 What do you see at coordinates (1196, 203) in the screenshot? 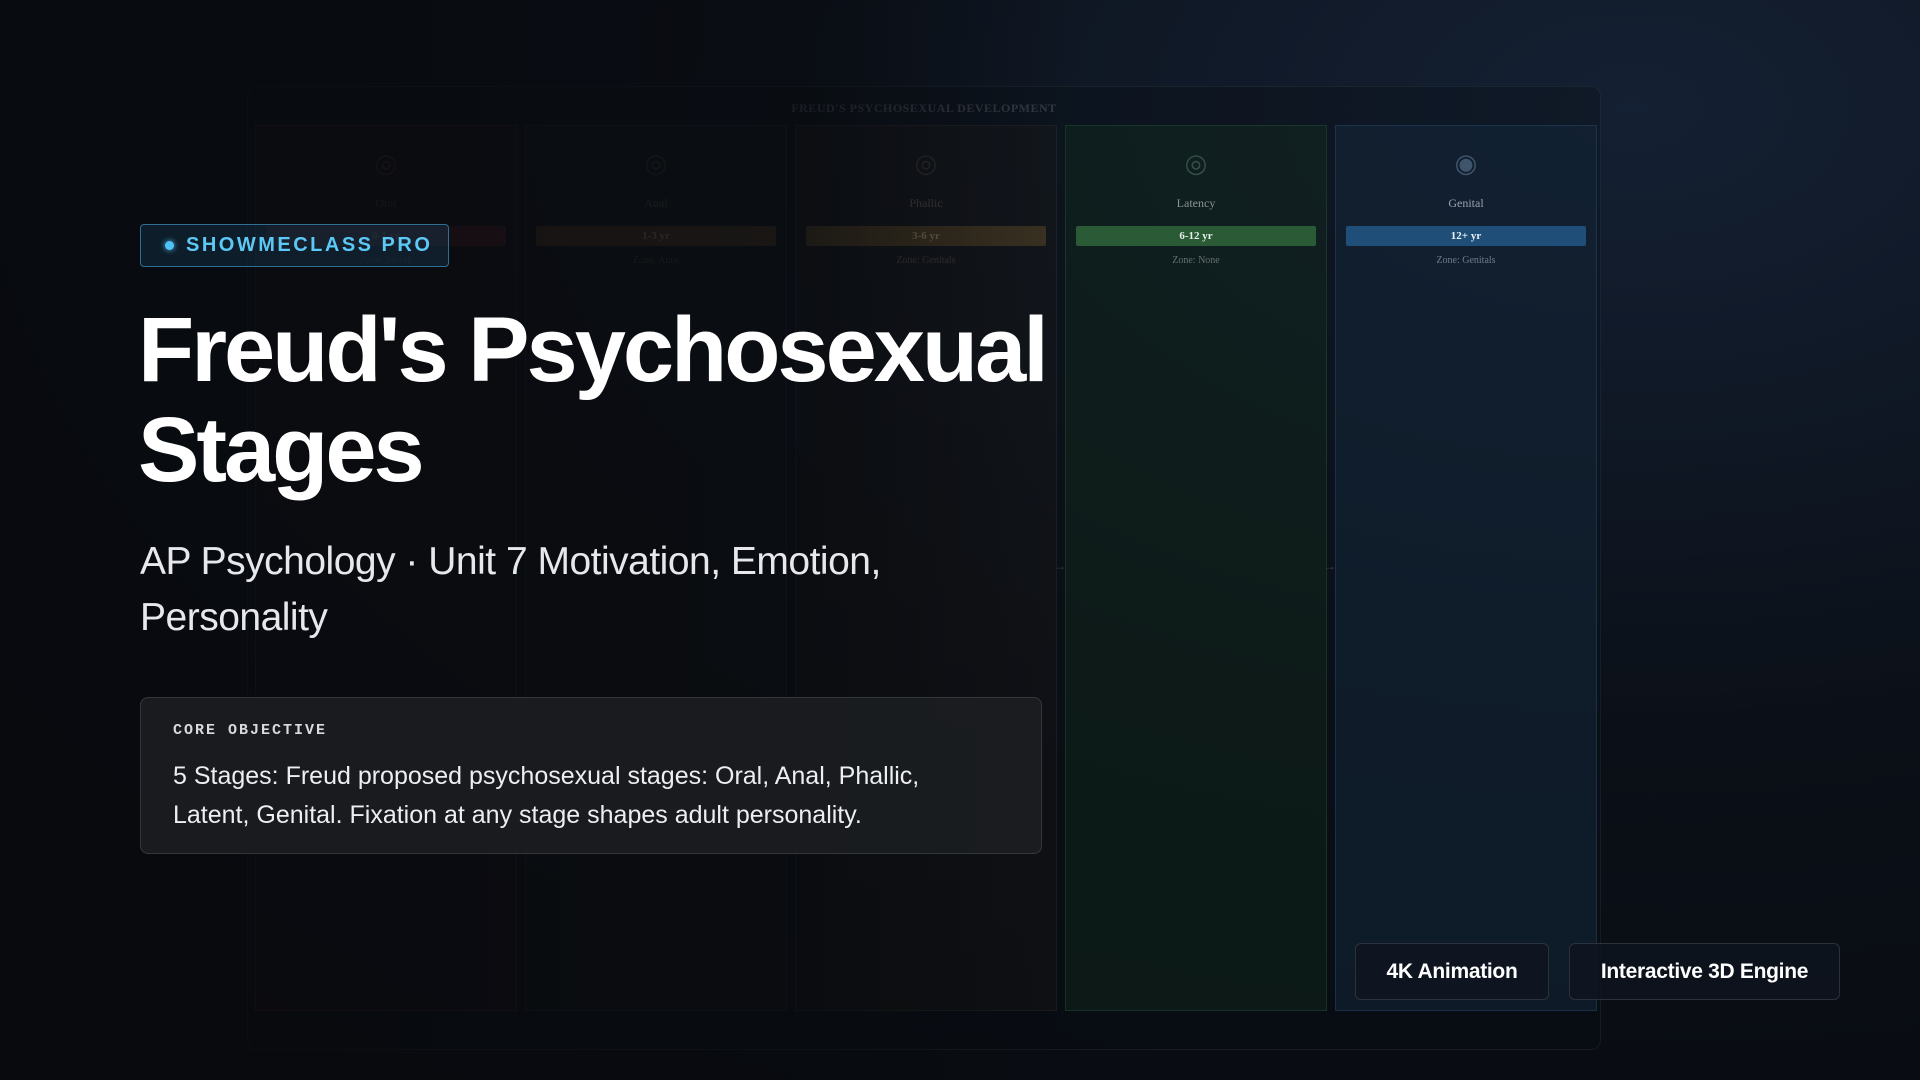
I see `stage-name: Latency` at bounding box center [1196, 203].